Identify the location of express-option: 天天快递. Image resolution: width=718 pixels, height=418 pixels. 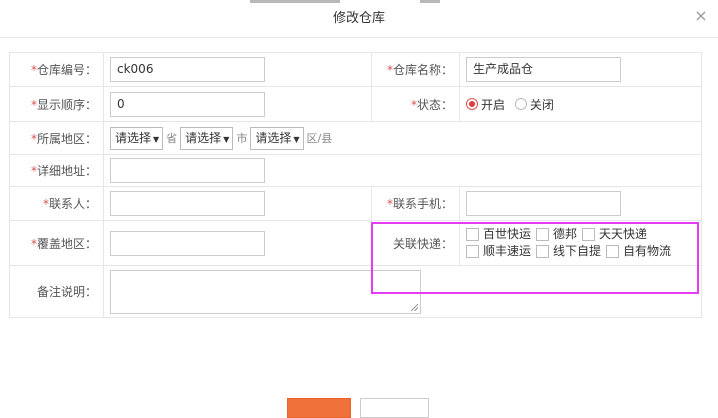
(614, 234).